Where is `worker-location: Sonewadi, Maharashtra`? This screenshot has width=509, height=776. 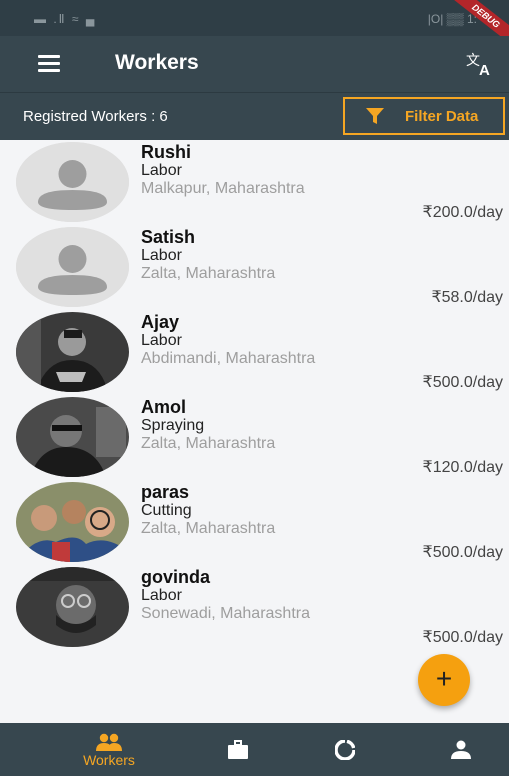
worker-location: Sonewadi, Maharashtra is located at coordinates (225, 613).